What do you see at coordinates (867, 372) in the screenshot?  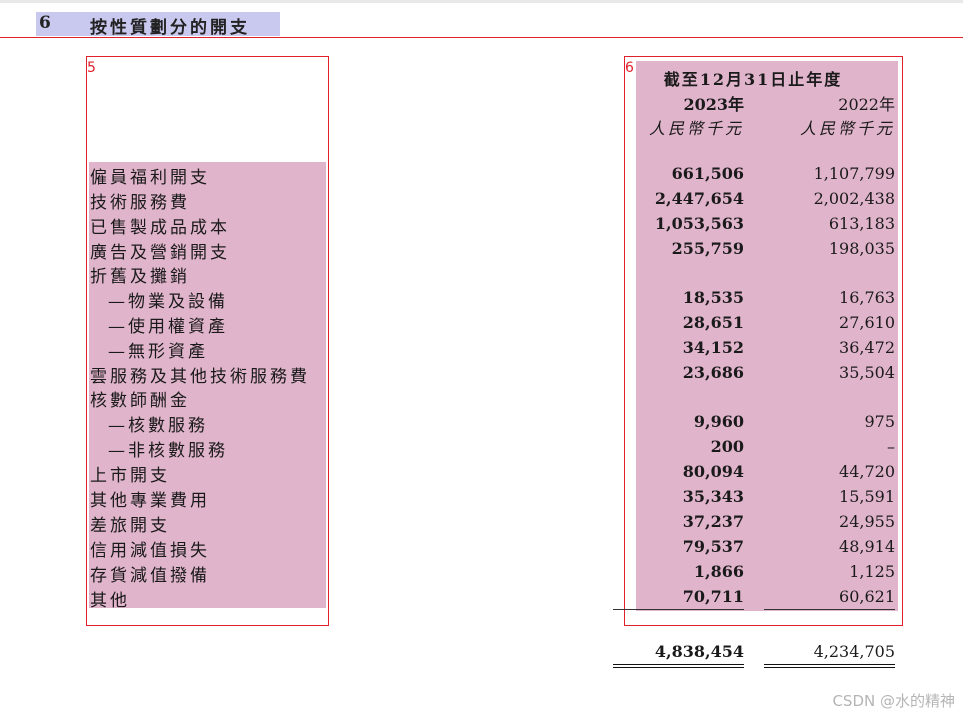 I see `value-2022: 35,504` at bounding box center [867, 372].